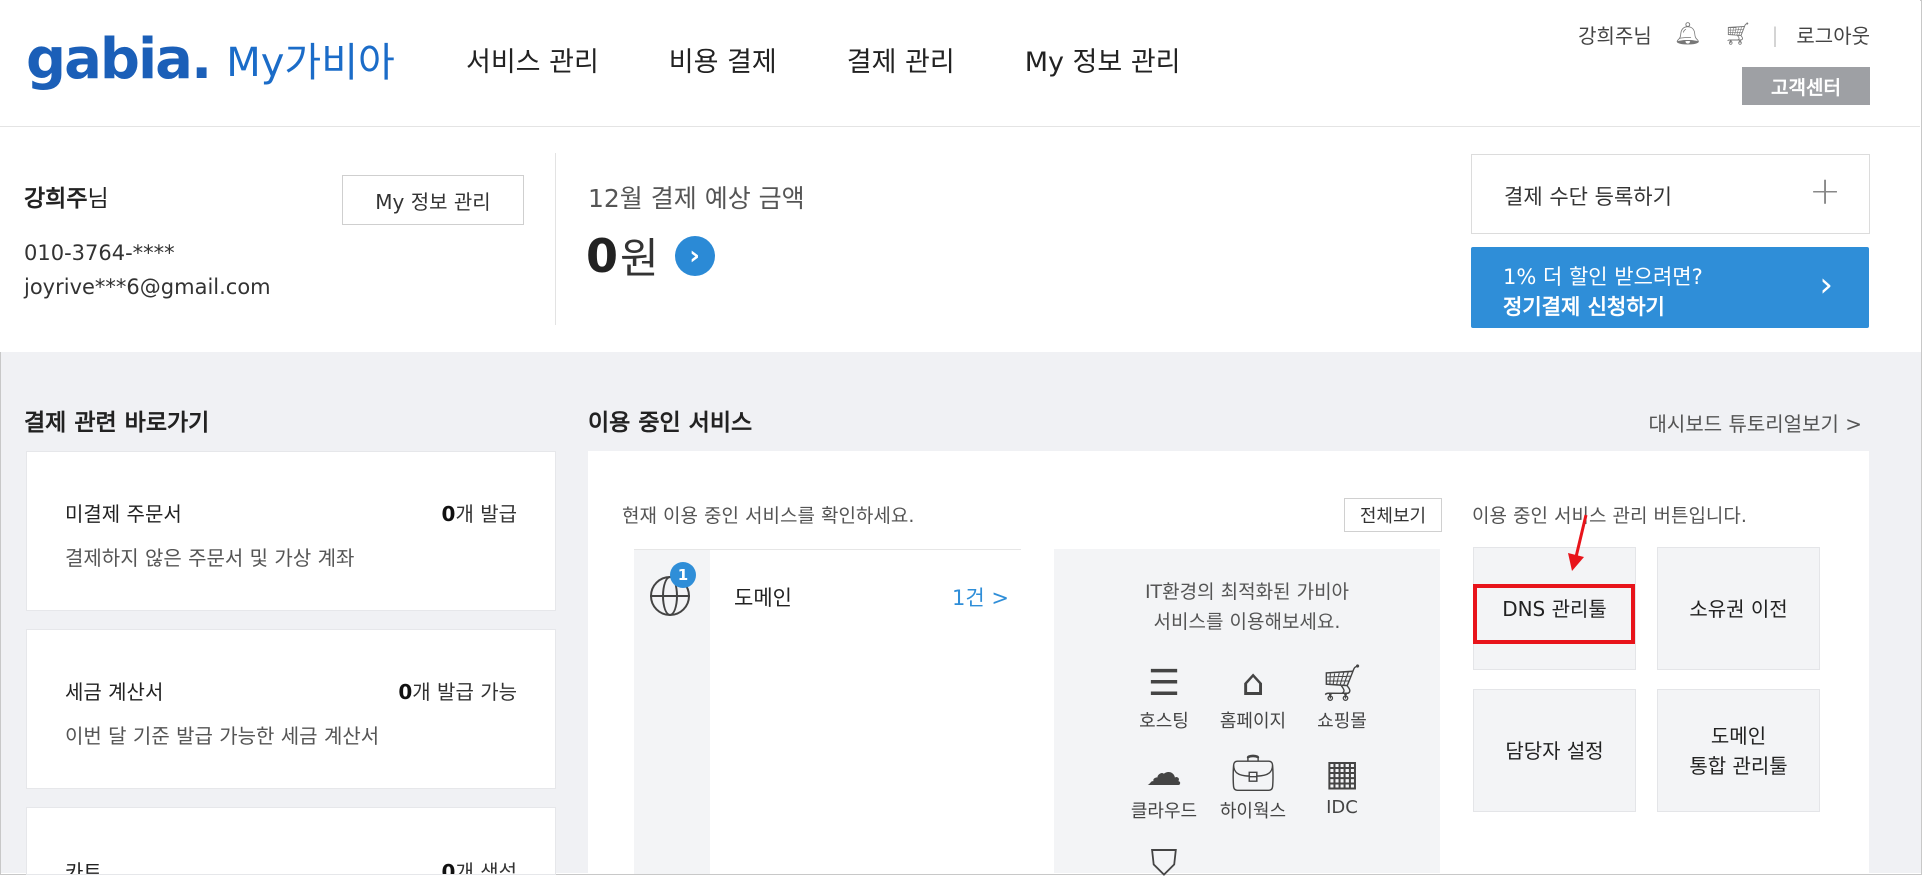  Describe the element at coordinates (1103, 59) in the screenshot. I see `nav-my-info: My 정보 관리` at that location.